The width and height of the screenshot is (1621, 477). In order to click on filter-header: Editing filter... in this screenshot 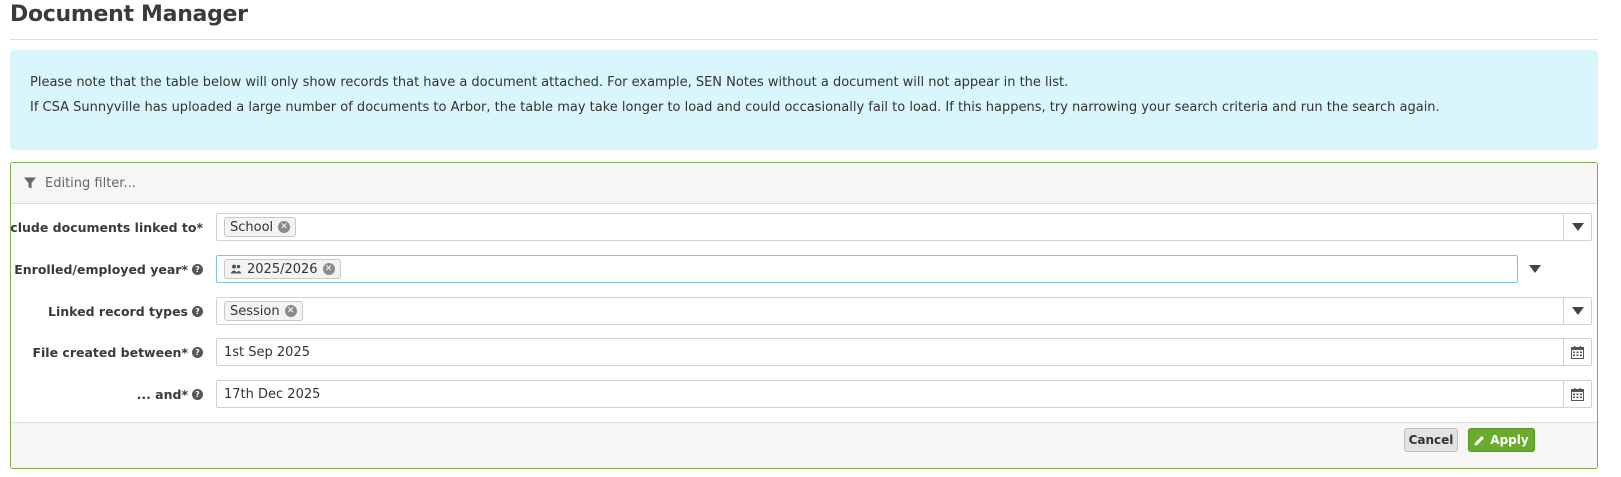, I will do `click(804, 183)`.